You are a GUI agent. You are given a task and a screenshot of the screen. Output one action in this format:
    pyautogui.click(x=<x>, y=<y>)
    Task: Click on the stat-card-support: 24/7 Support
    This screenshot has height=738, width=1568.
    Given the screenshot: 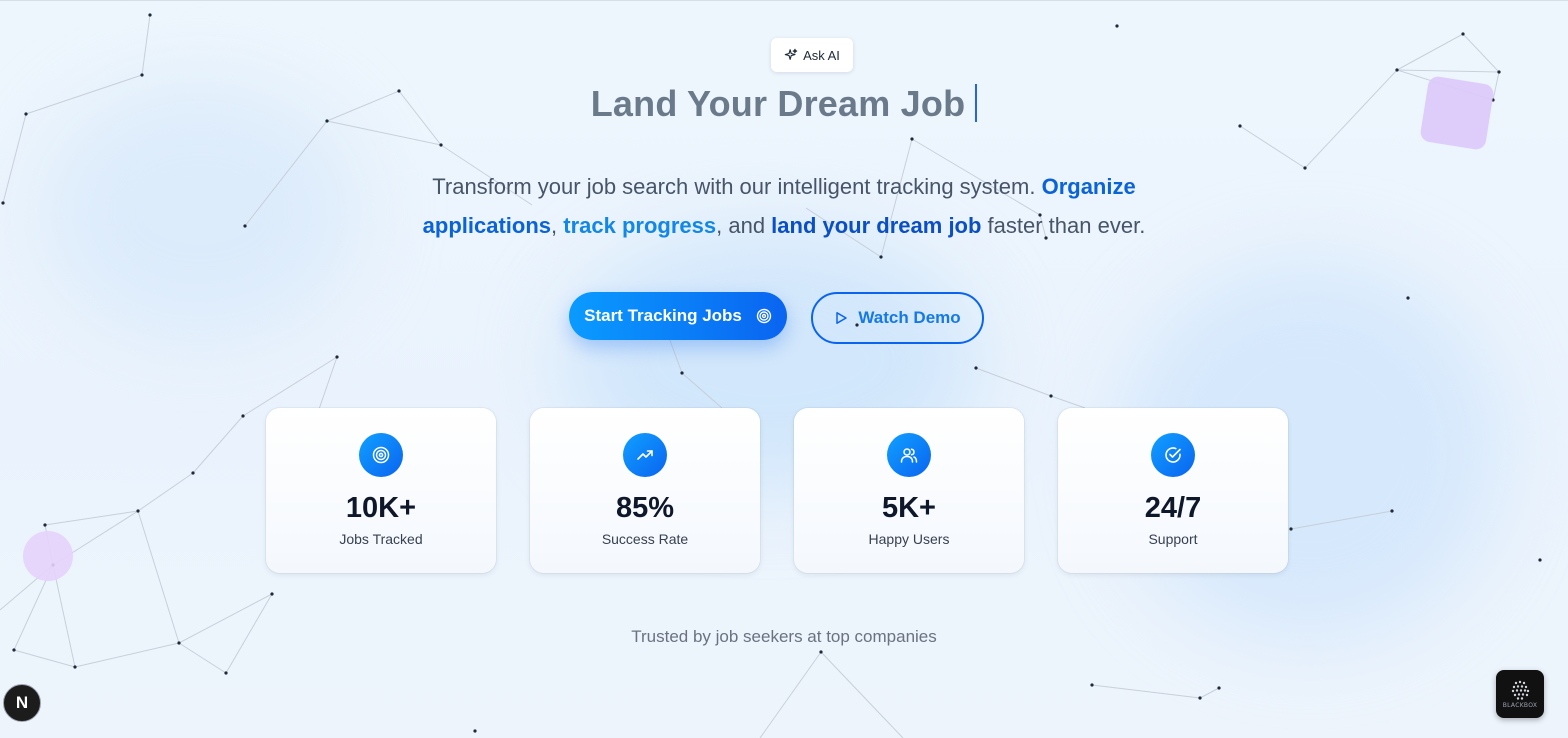 What is the action you would take?
    pyautogui.click(x=1173, y=490)
    